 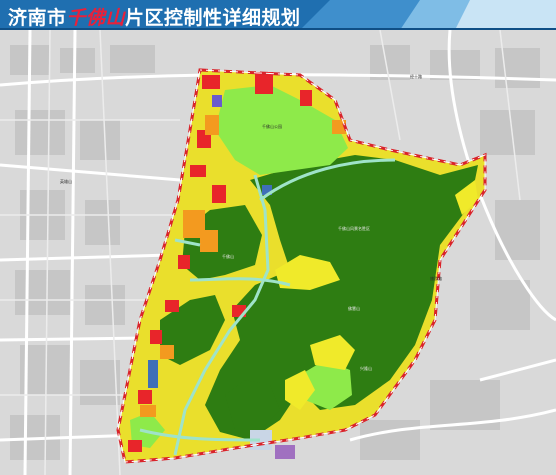 What do you see at coordinates (213, 18) in the screenshot?
I see `title-suffix: 片区控制性详细规划` at bounding box center [213, 18].